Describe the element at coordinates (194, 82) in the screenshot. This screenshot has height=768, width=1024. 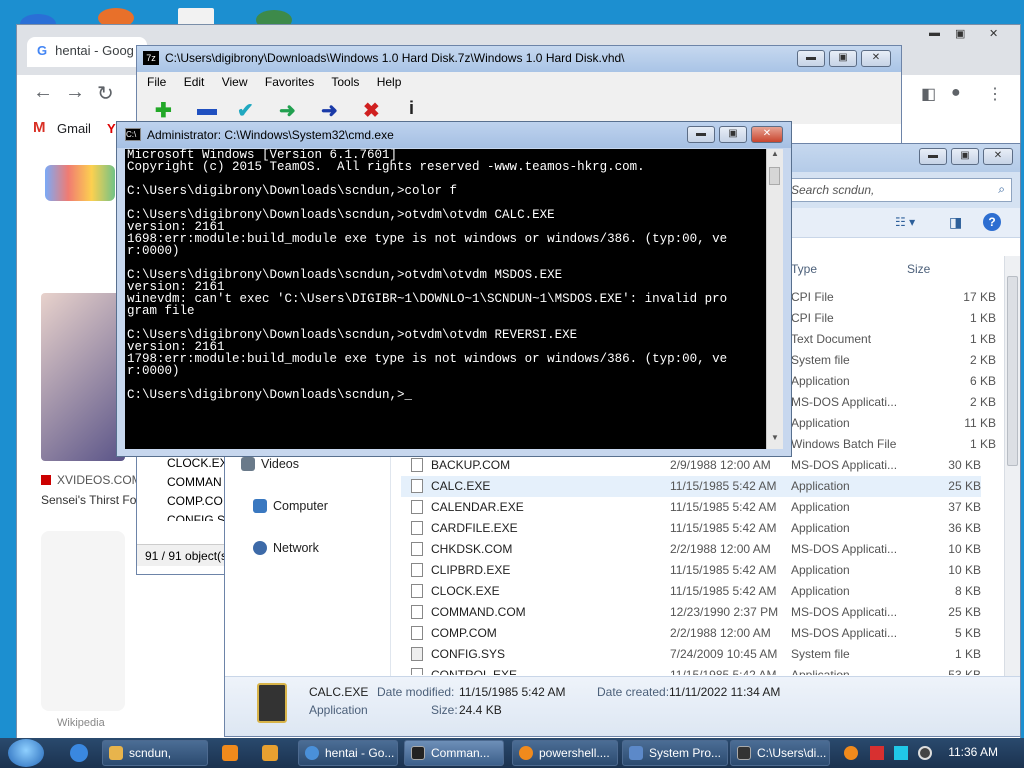
I see `menu-edit: Edit` at that location.